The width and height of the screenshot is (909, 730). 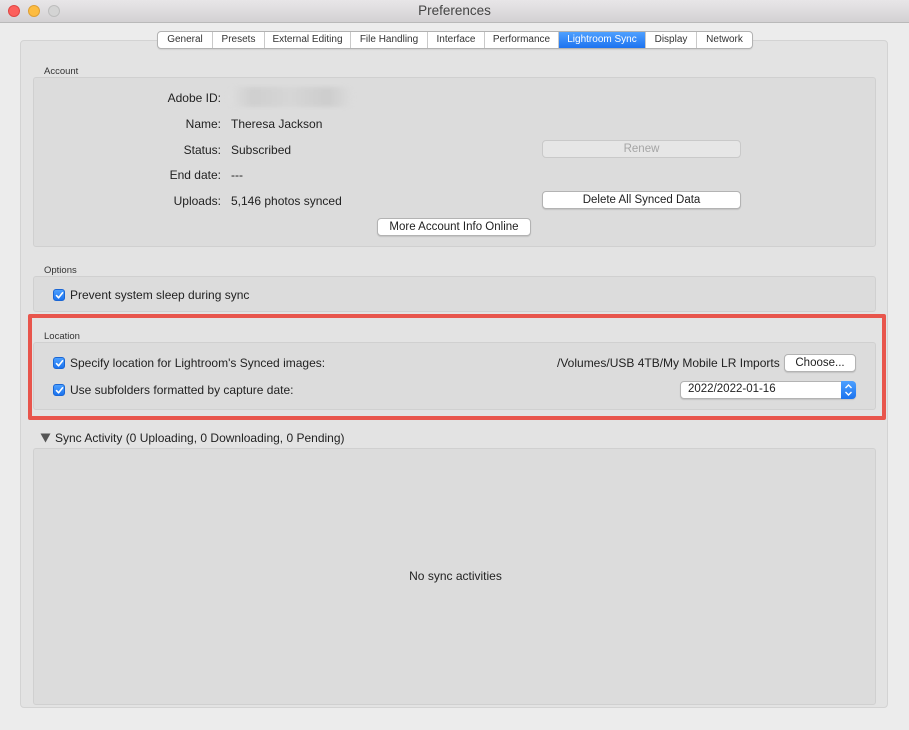 I want to click on disclosure-triangle-icon, so click(x=45, y=438).